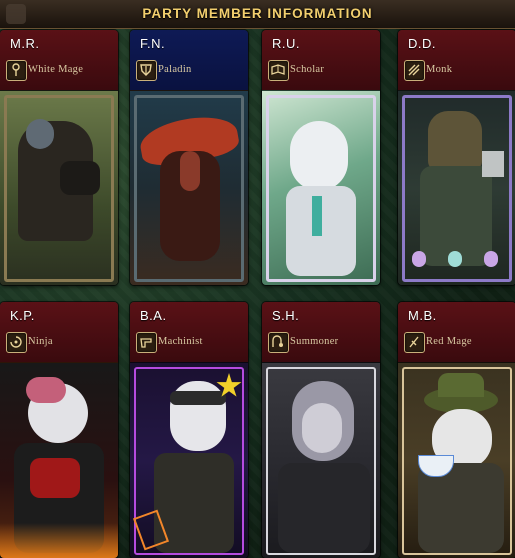 The width and height of the screenshot is (515, 558). What do you see at coordinates (422, 315) in the screenshot?
I see `member-name: M.B.` at bounding box center [422, 315].